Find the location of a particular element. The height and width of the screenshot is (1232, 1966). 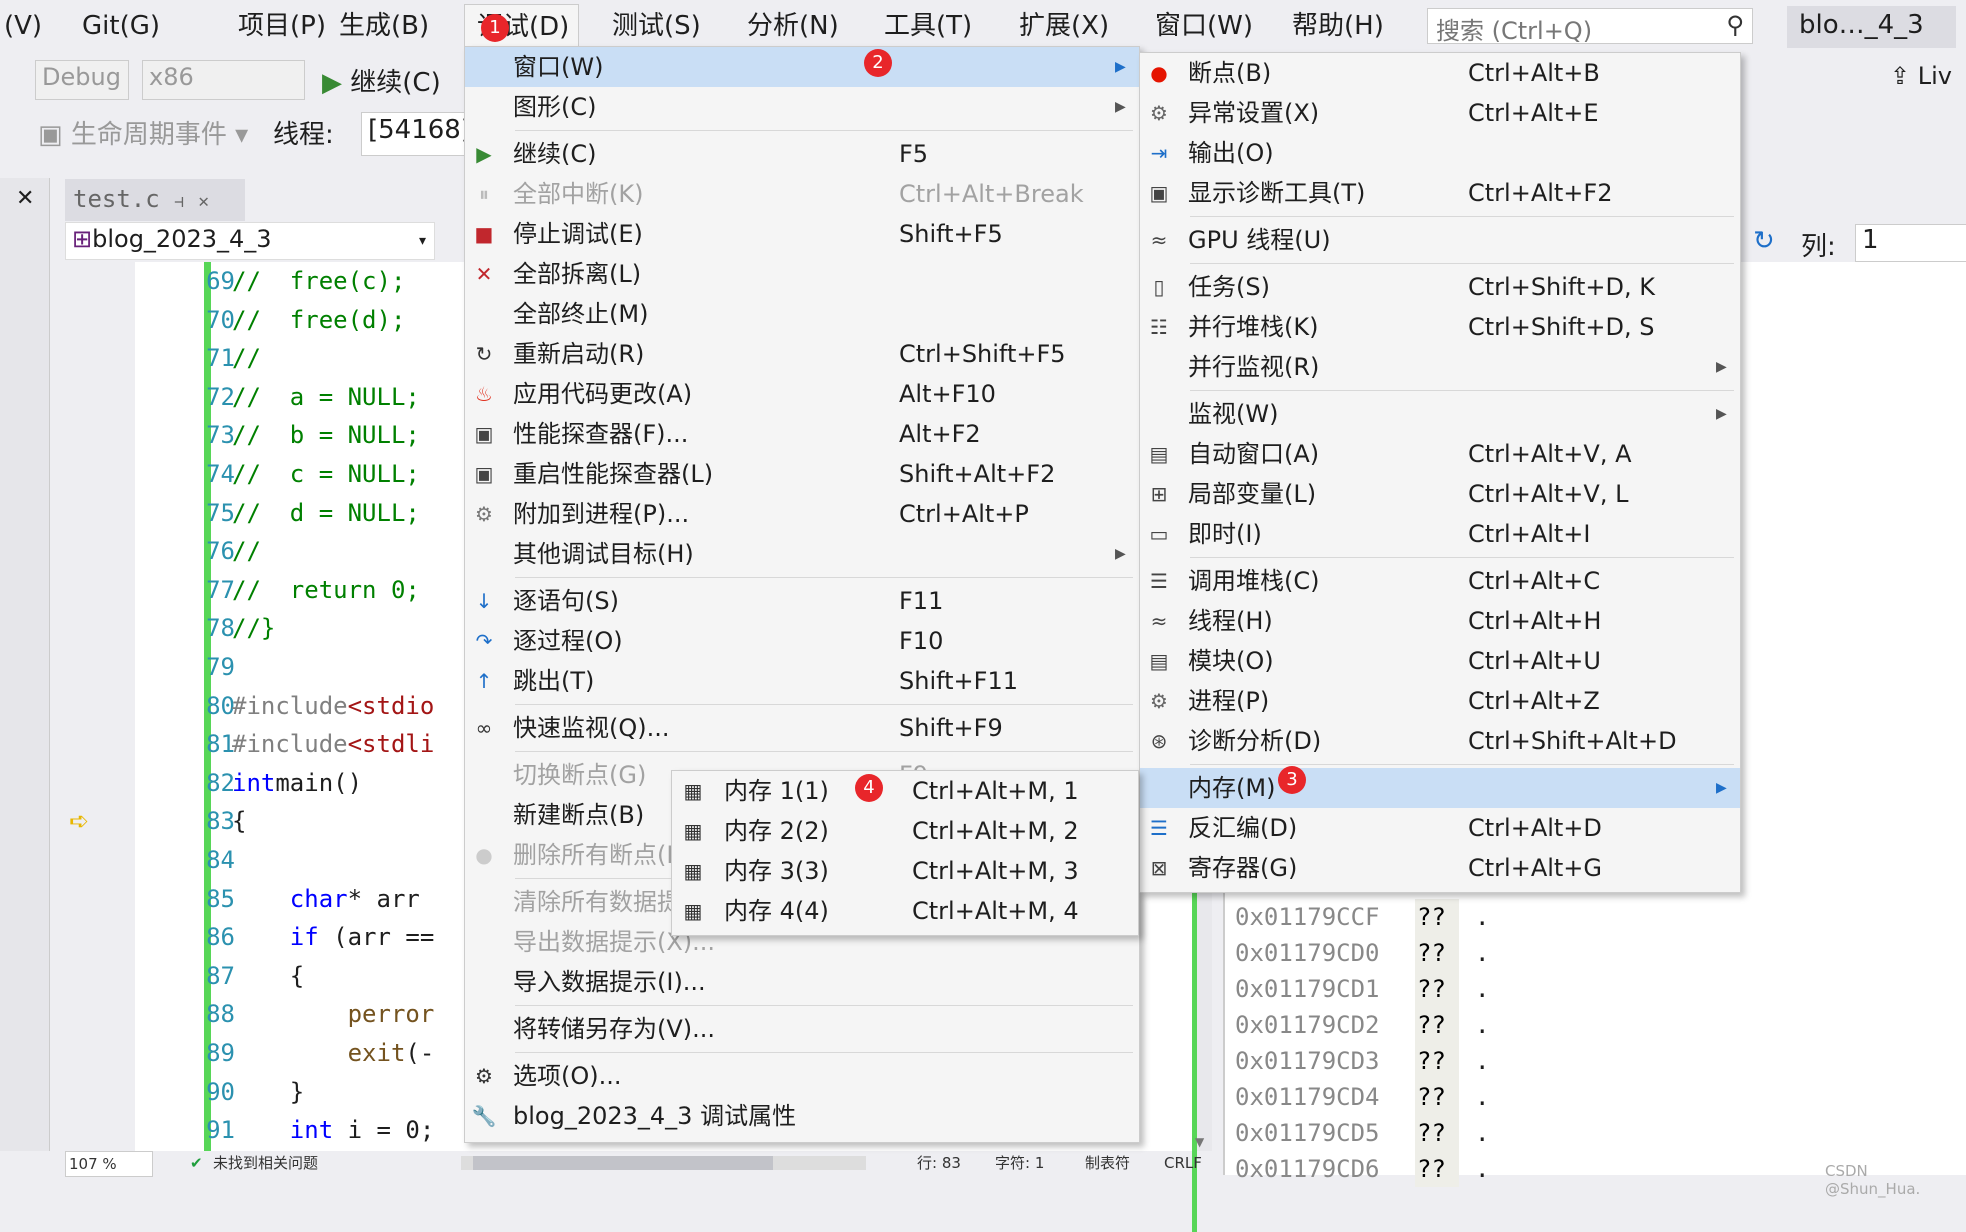

menu-item: (V) is located at coordinates (23, 26).